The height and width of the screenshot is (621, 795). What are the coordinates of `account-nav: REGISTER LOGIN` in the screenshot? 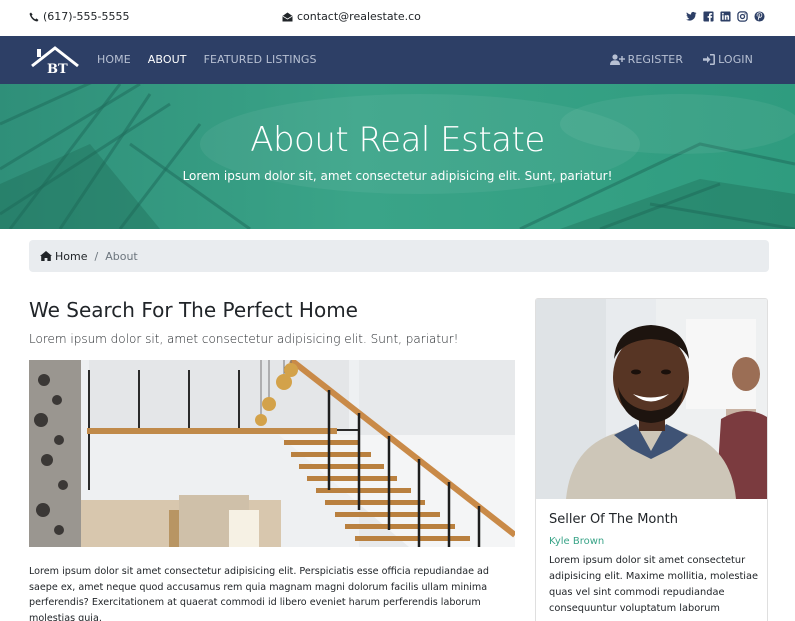 It's located at (681, 59).